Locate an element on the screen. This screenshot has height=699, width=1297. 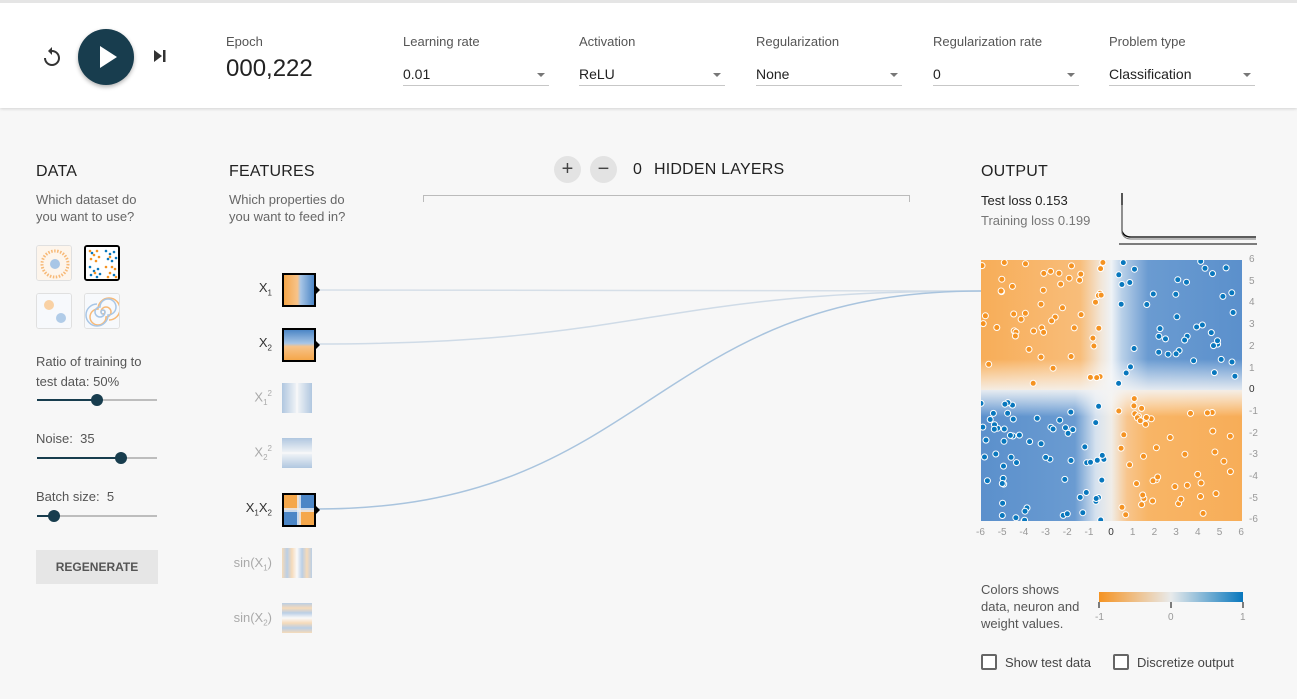
y-tick-label: -5 is located at coordinates (1253, 498).